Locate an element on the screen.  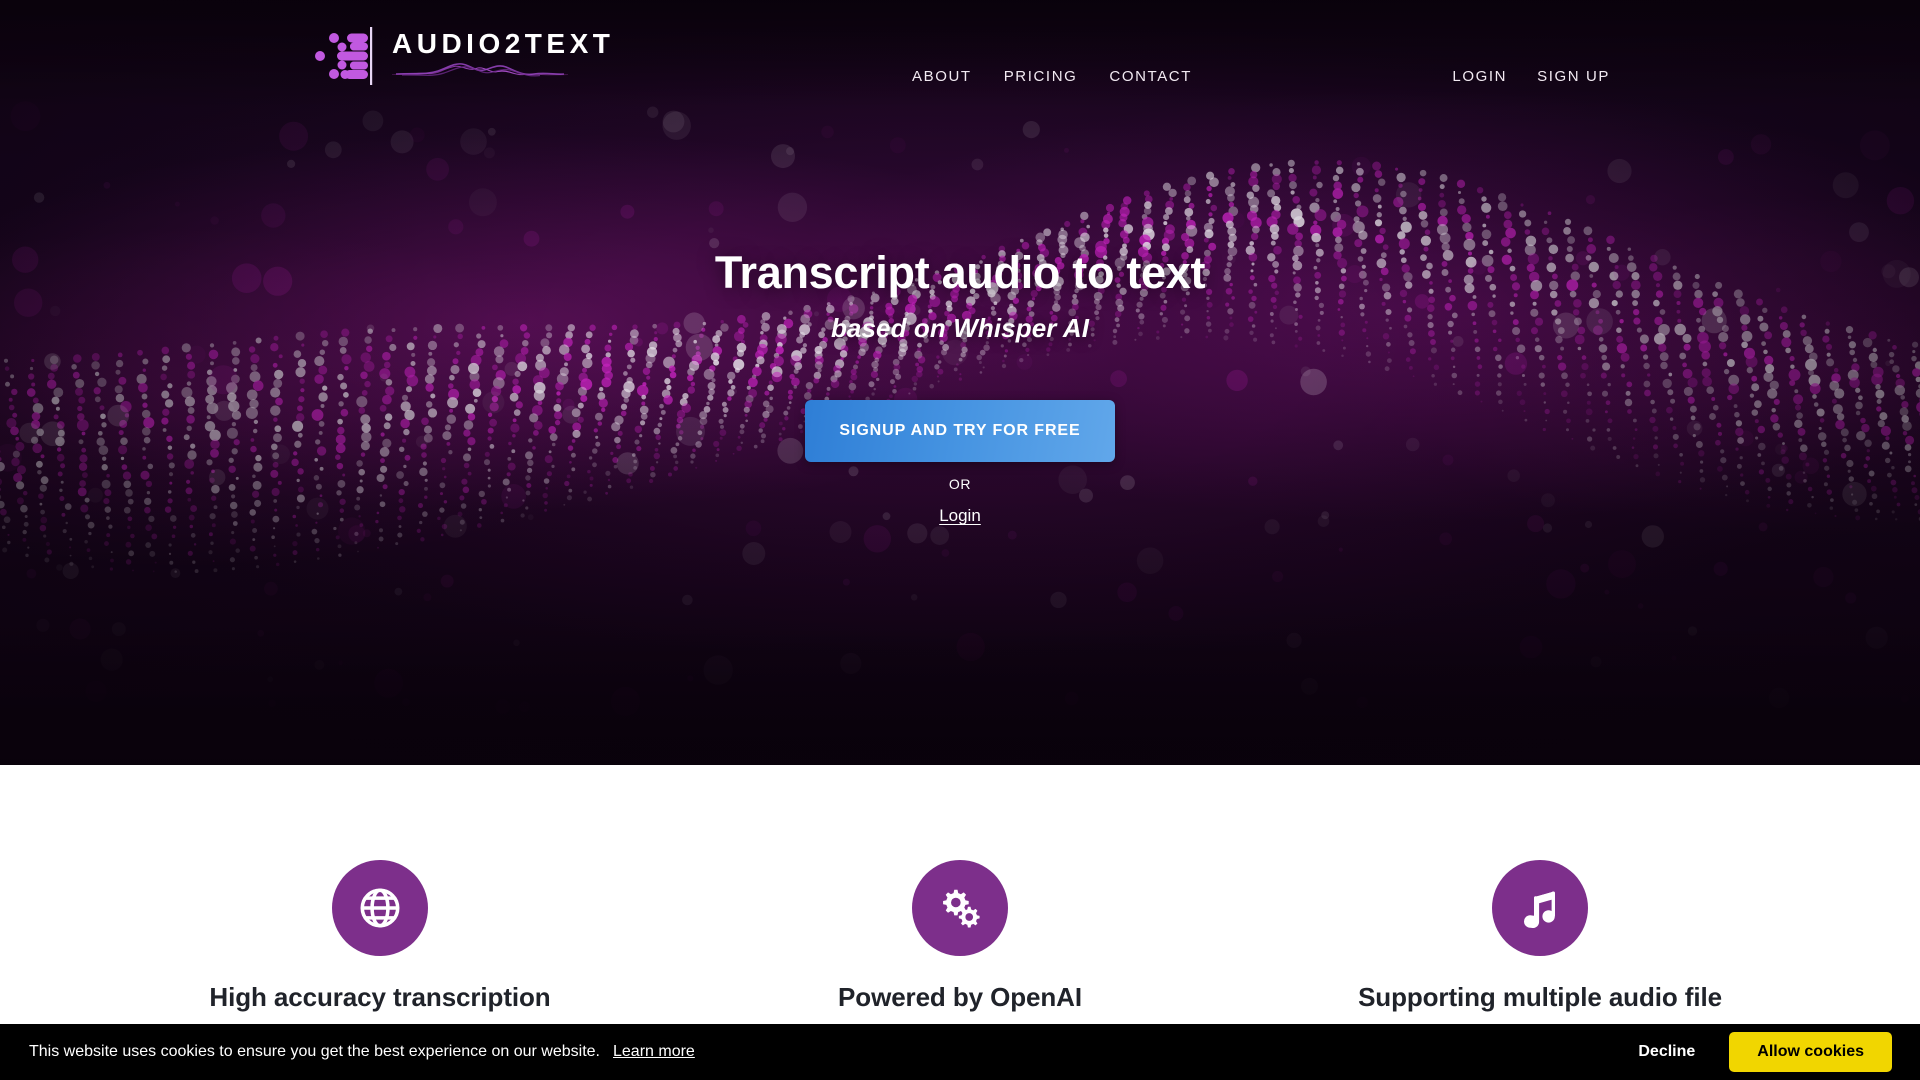
cookie-actions: Decline Allow cookies is located at coordinates (1760, 1052).